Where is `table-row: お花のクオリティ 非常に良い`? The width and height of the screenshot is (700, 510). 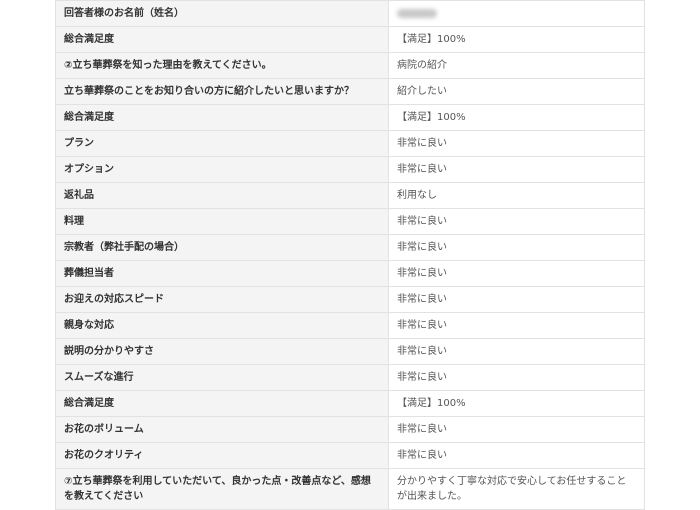
table-row: お花のクオリティ 非常に良い is located at coordinates (350, 455).